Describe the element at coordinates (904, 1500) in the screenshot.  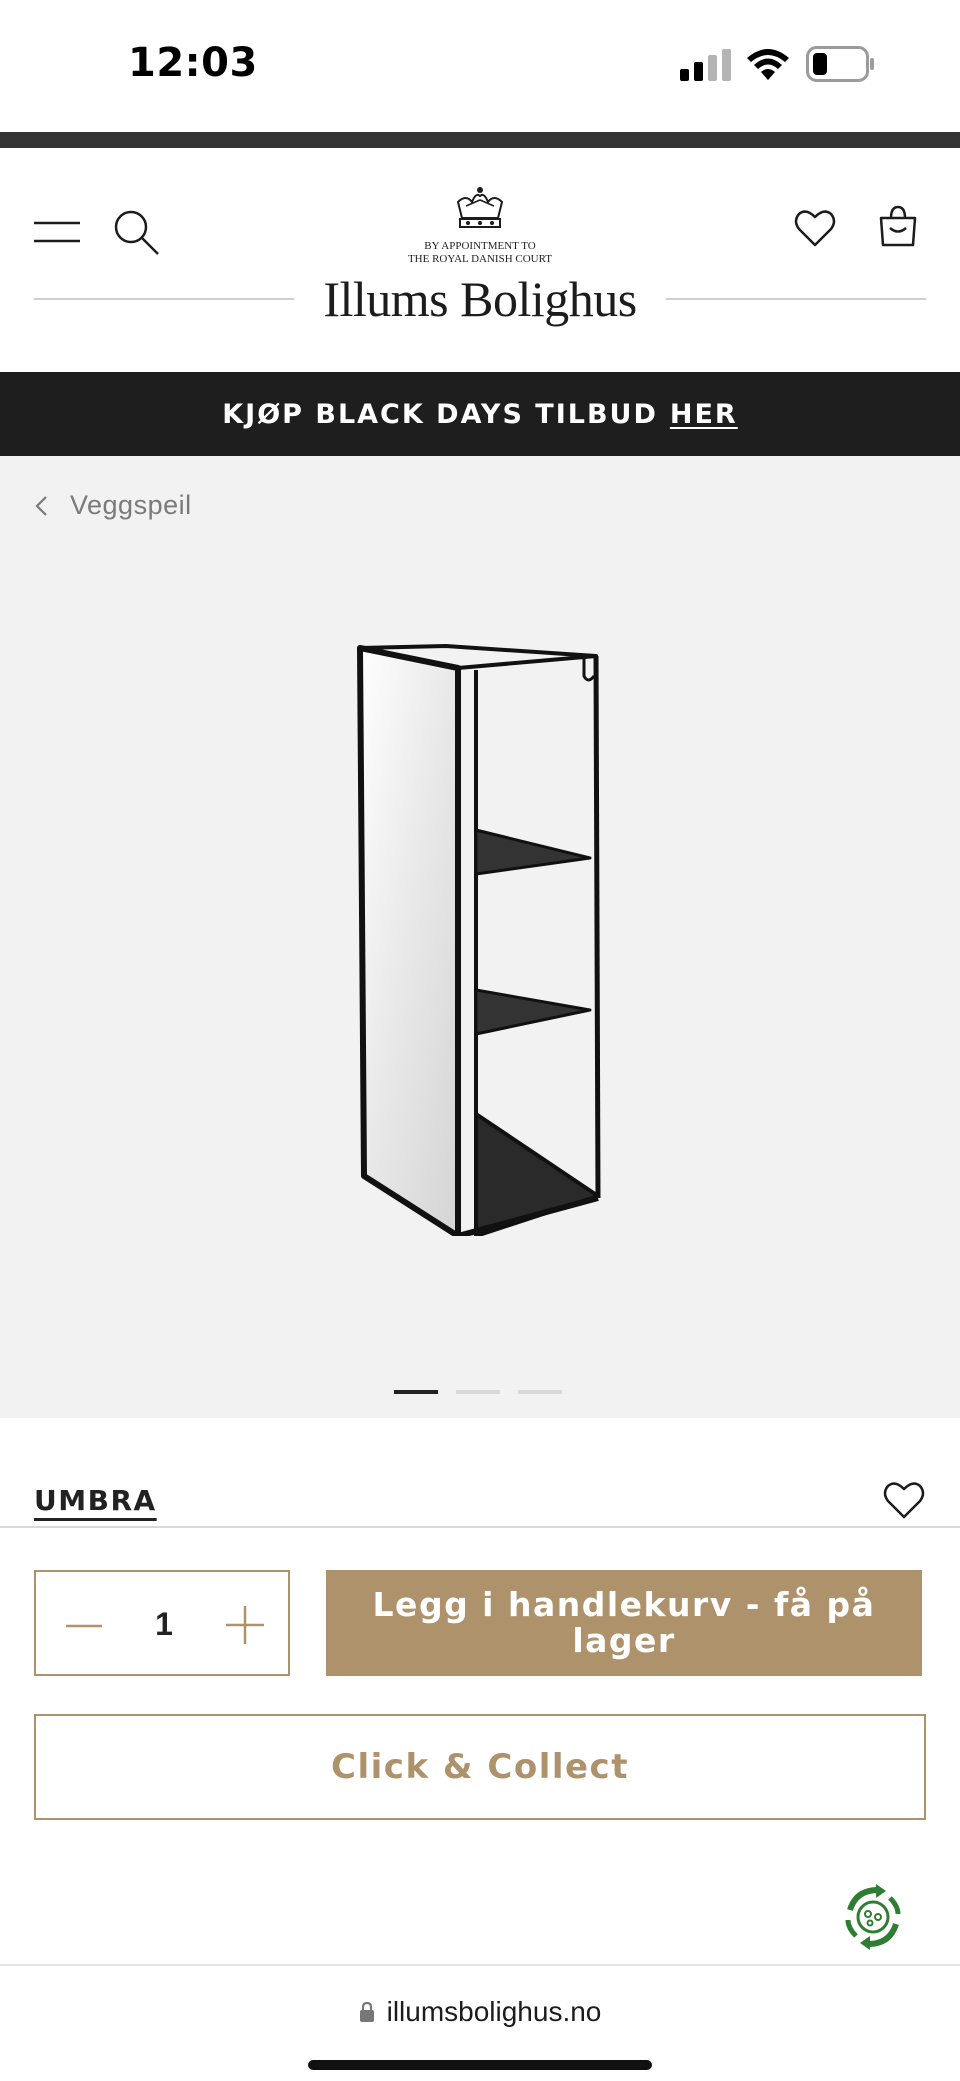
I see `wishlist-heart-icon` at that location.